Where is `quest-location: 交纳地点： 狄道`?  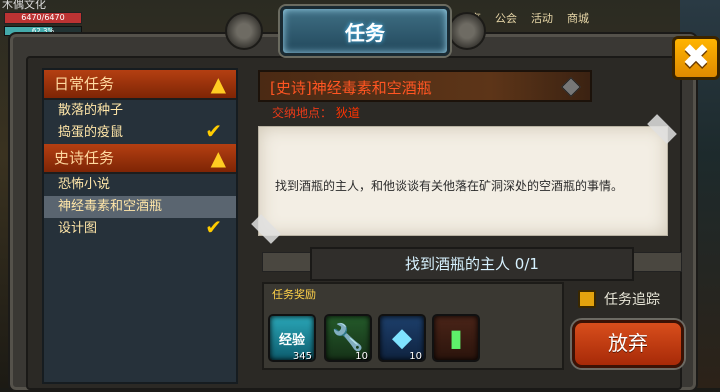 quest-location: 交纳地点： 狄道 is located at coordinates (316, 112).